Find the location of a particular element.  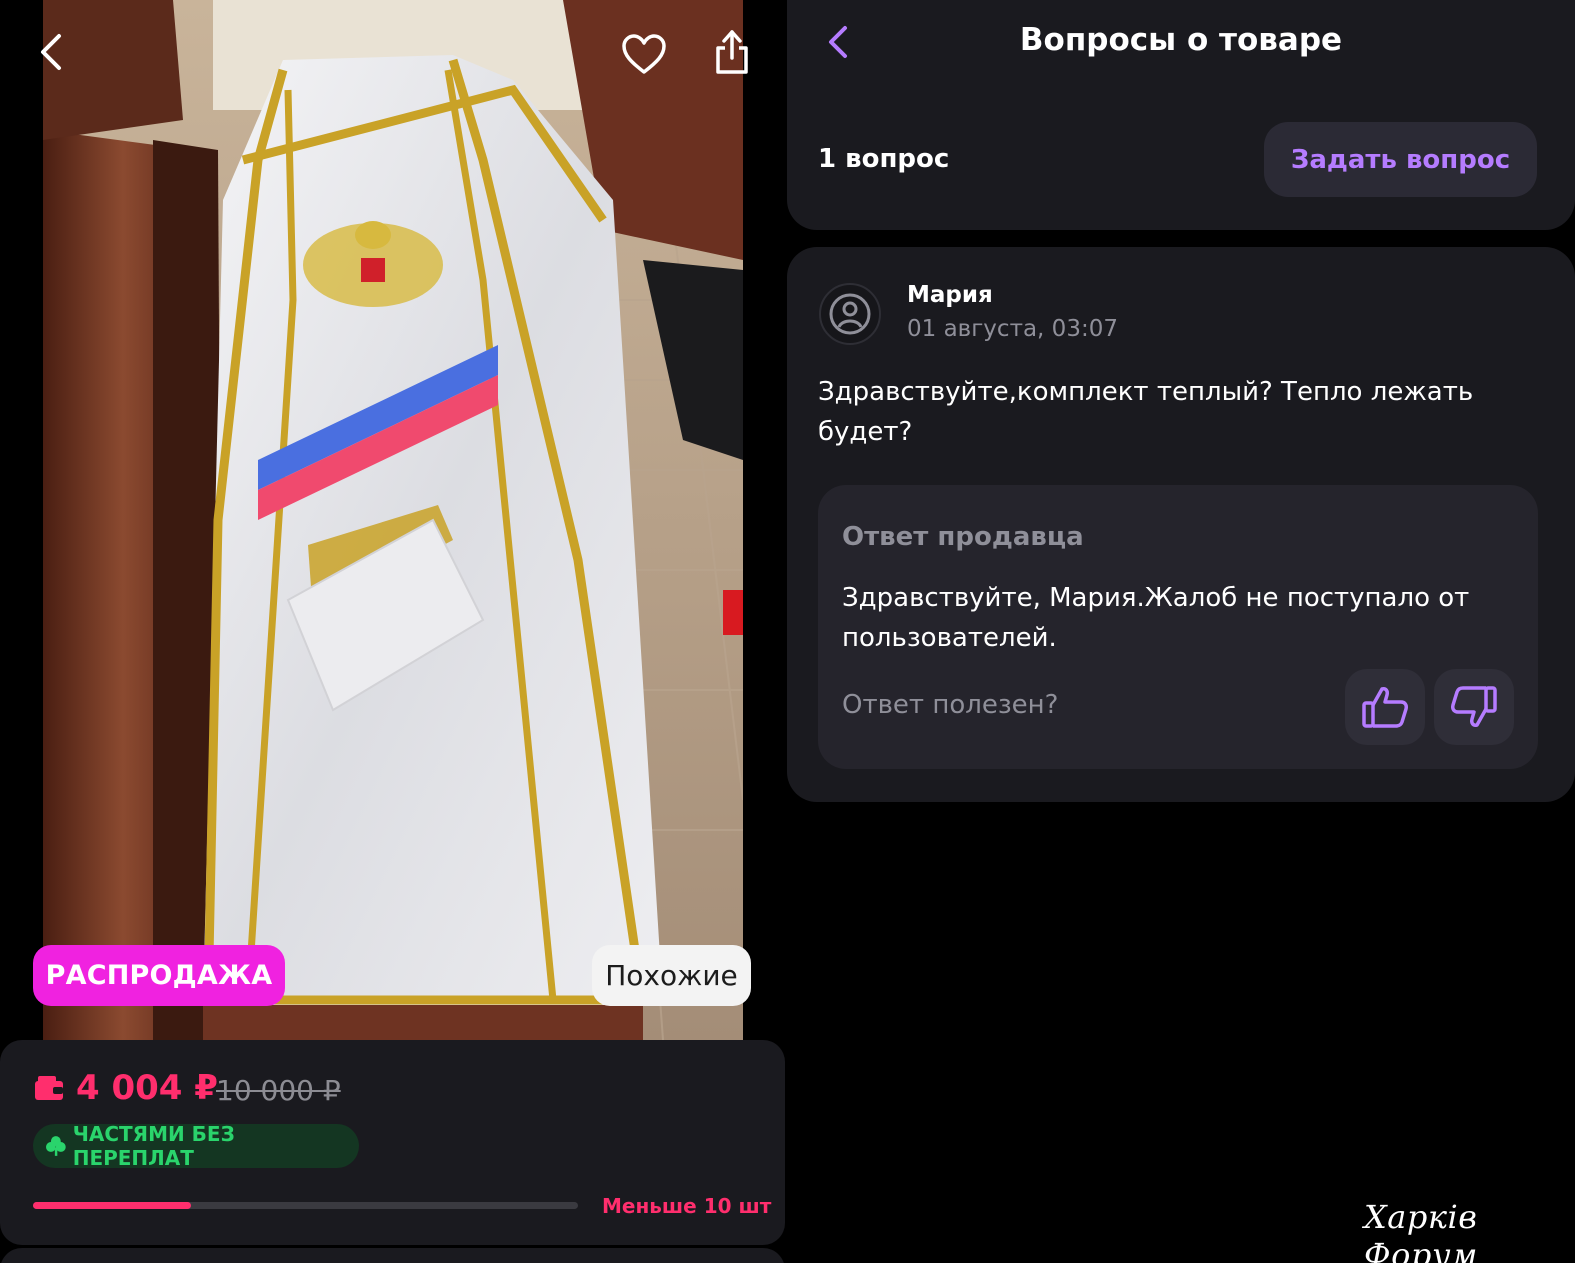

helpful-no-button is located at coordinates (1474, 707).